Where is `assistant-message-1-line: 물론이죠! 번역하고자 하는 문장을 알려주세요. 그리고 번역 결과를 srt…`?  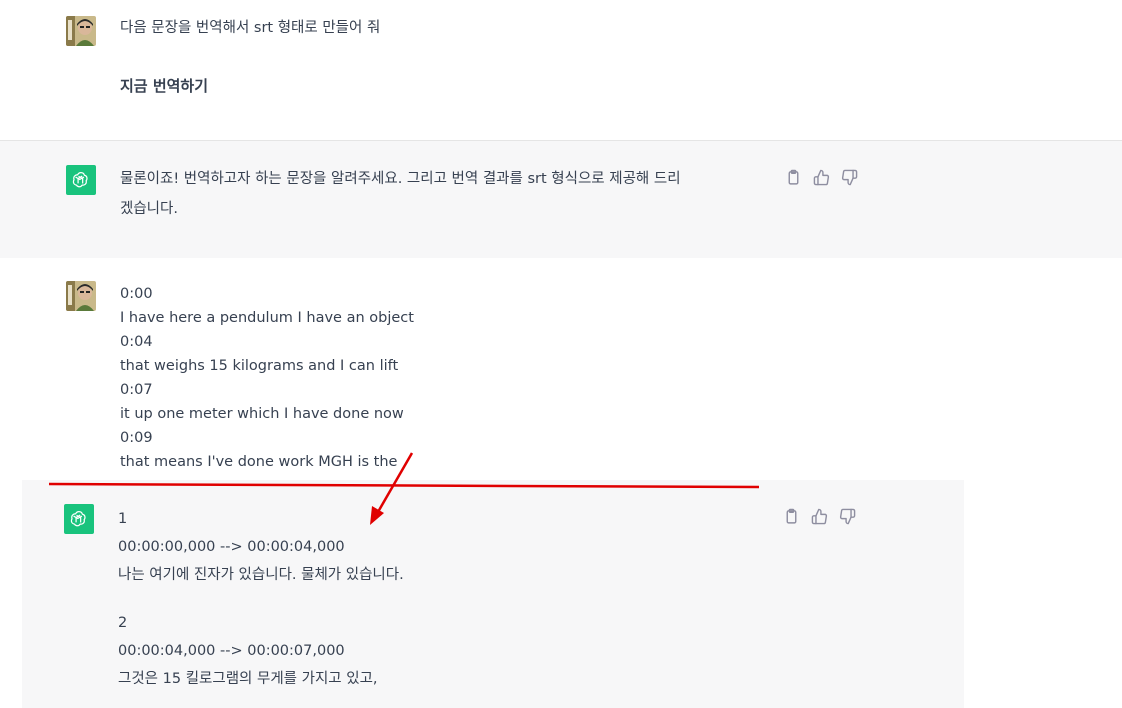 assistant-message-1-line: 물론이죠! 번역하고자 하는 문장을 알려주세요. 그리고 번역 결과를 srt… is located at coordinates (400, 179).